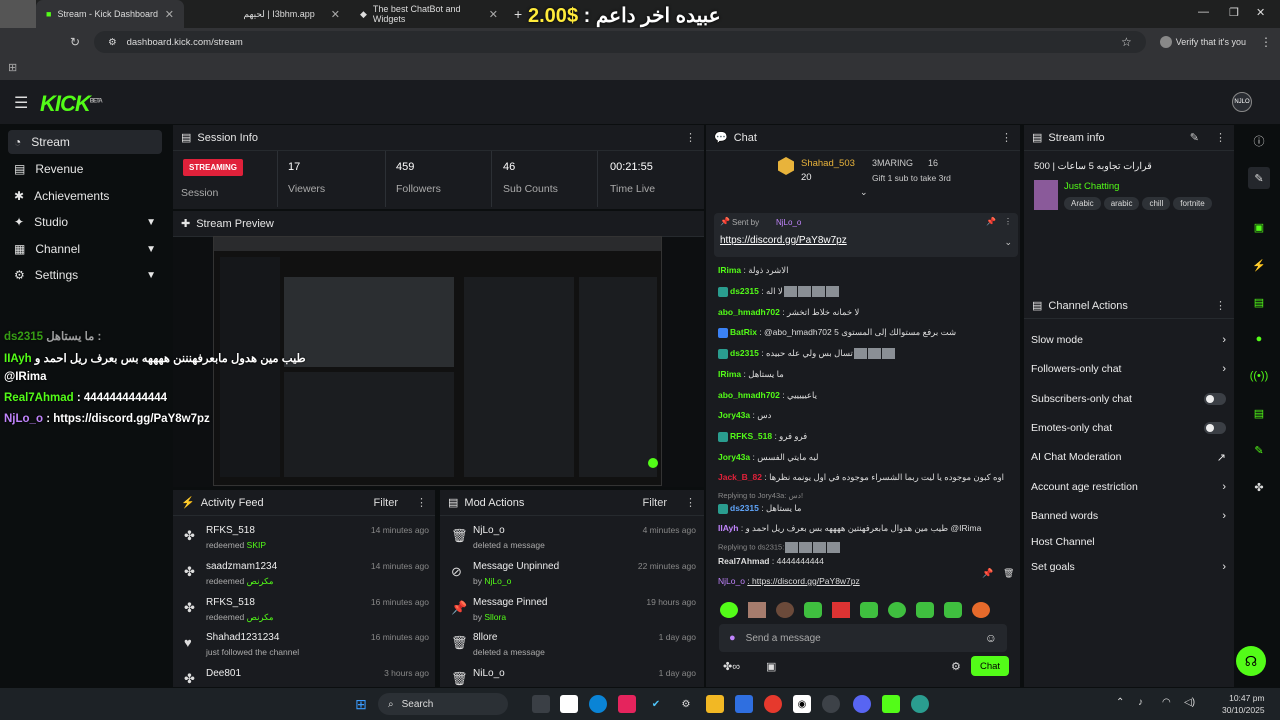 This screenshot has height=720, width=1280. What do you see at coordinates (891, 704) in the screenshot?
I see `kick-app-icon` at bounding box center [891, 704].